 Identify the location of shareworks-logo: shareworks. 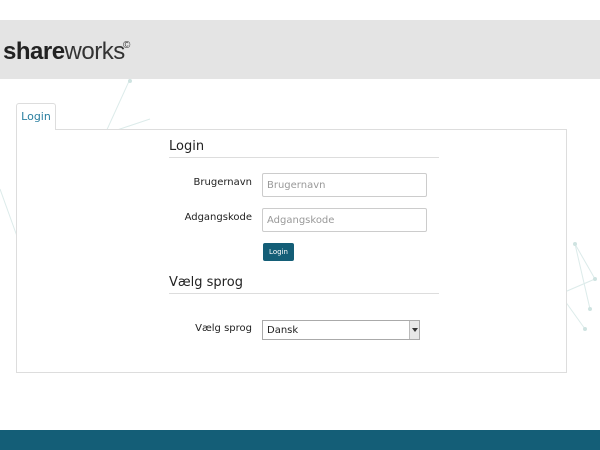
(64, 52).